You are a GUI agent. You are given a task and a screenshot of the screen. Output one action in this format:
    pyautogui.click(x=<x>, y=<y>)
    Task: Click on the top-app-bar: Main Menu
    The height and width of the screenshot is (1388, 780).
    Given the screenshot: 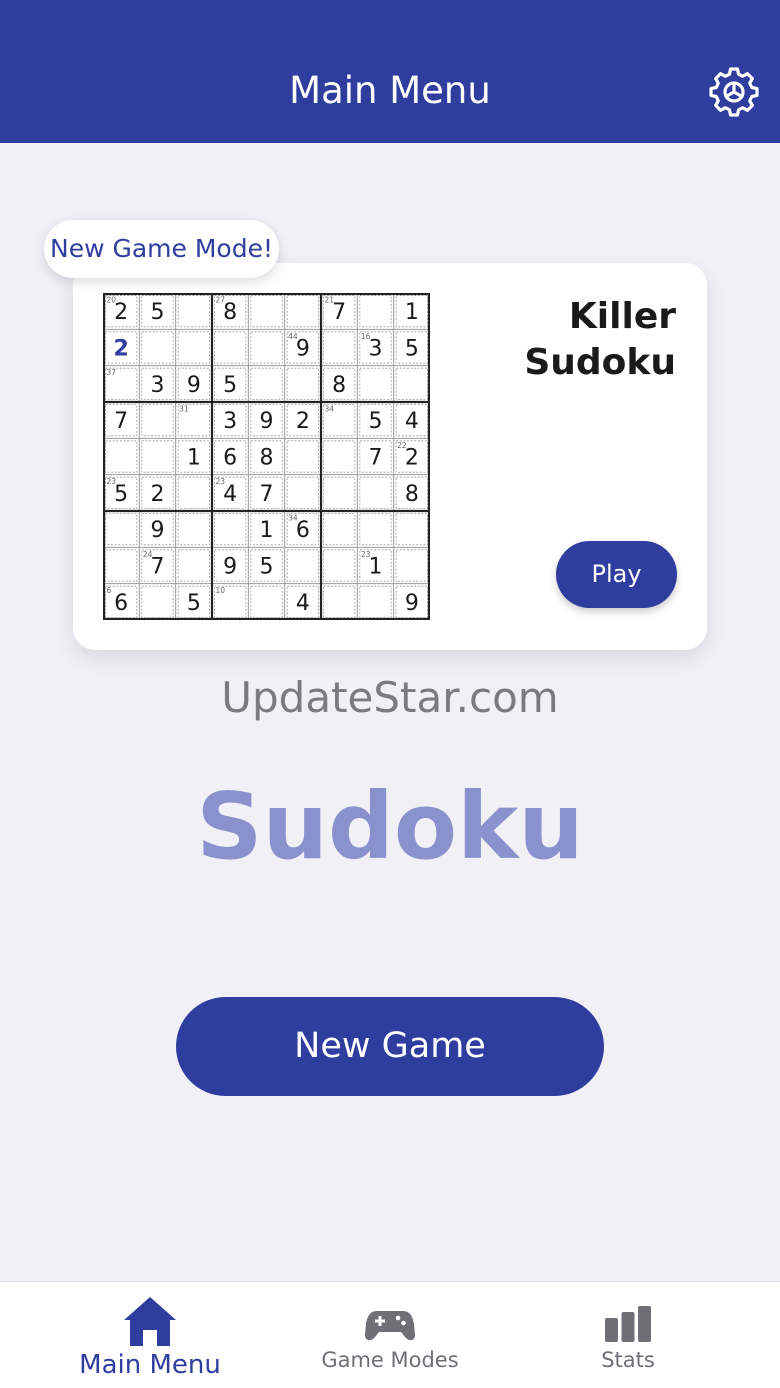 What is the action you would take?
    pyautogui.click(x=390, y=71)
    